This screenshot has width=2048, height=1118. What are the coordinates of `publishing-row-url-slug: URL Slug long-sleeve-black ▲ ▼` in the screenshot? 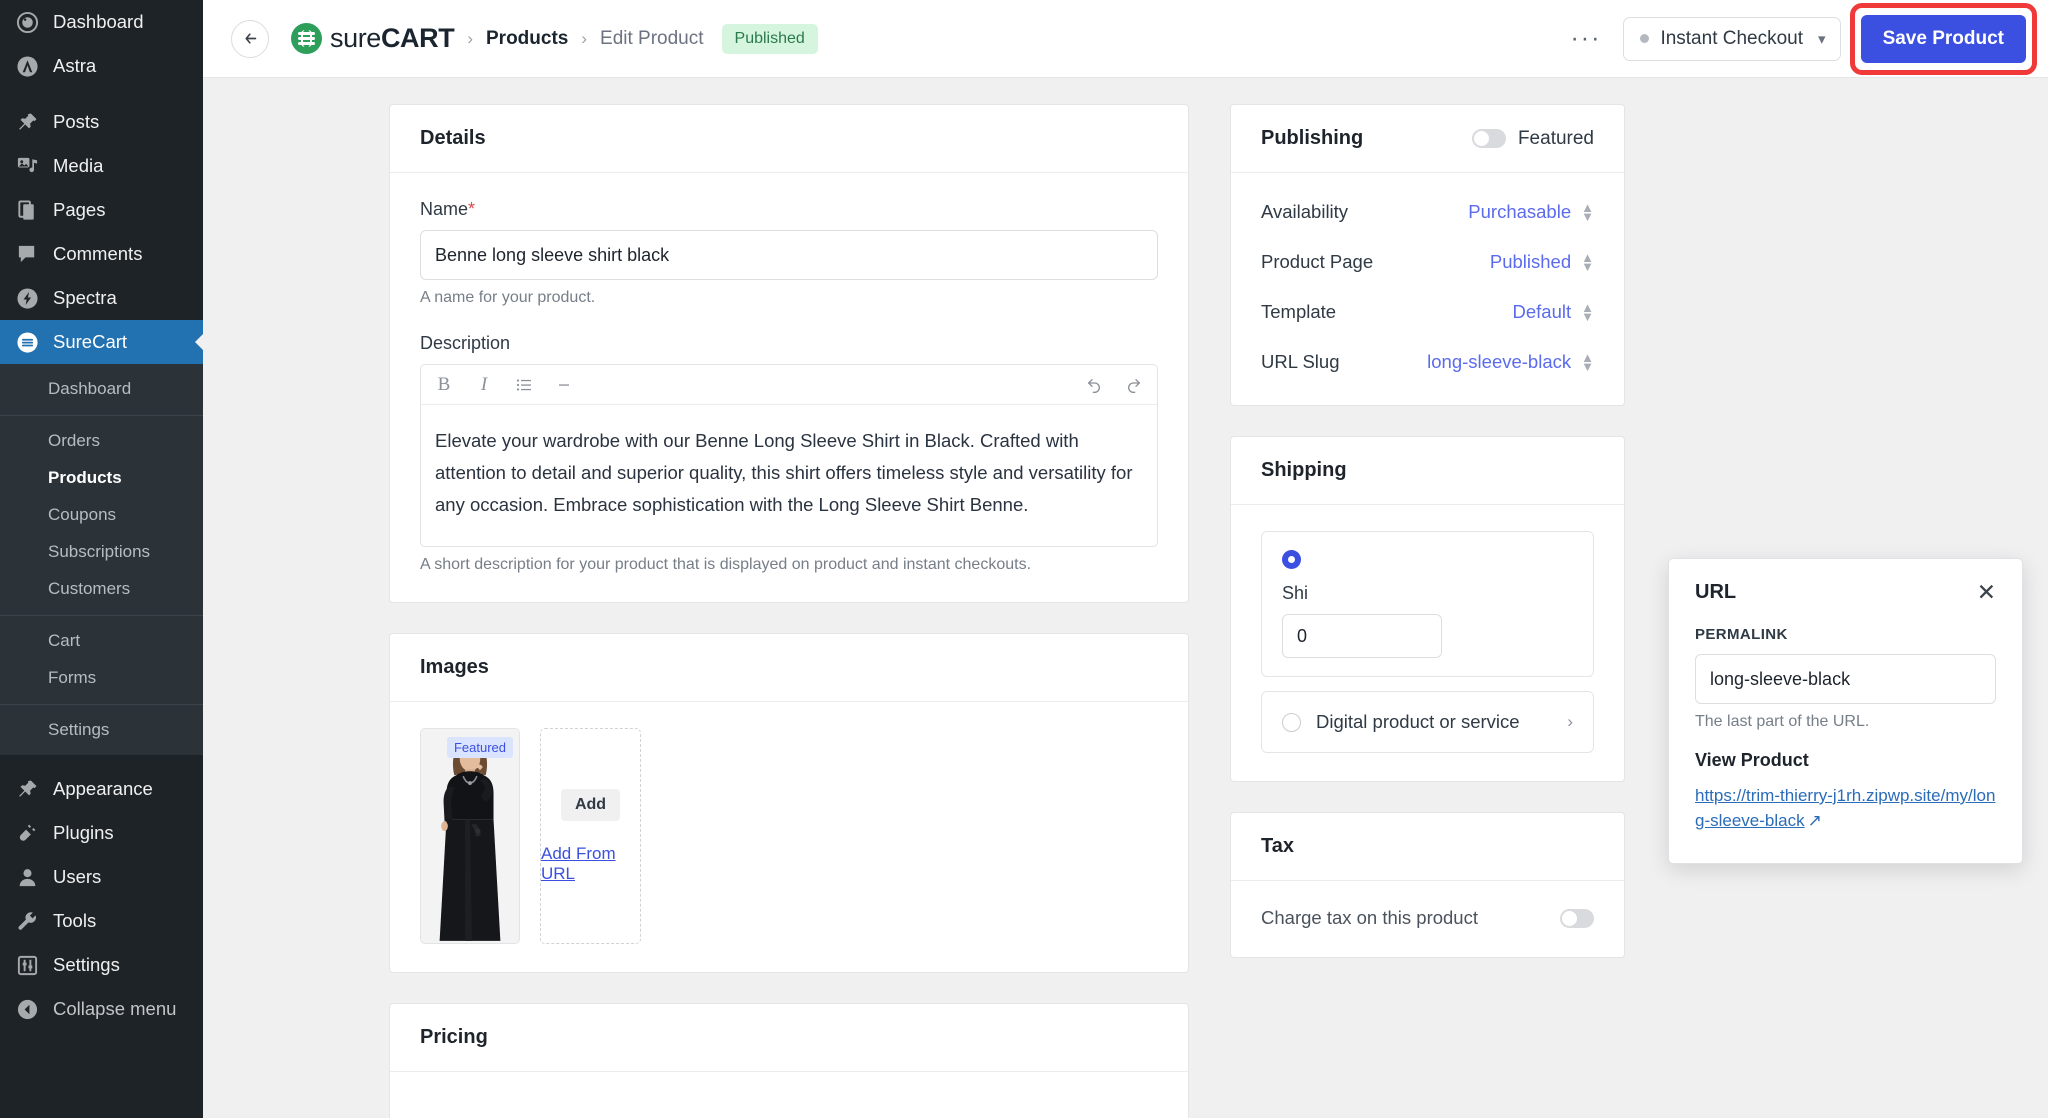 It's located at (1427, 362).